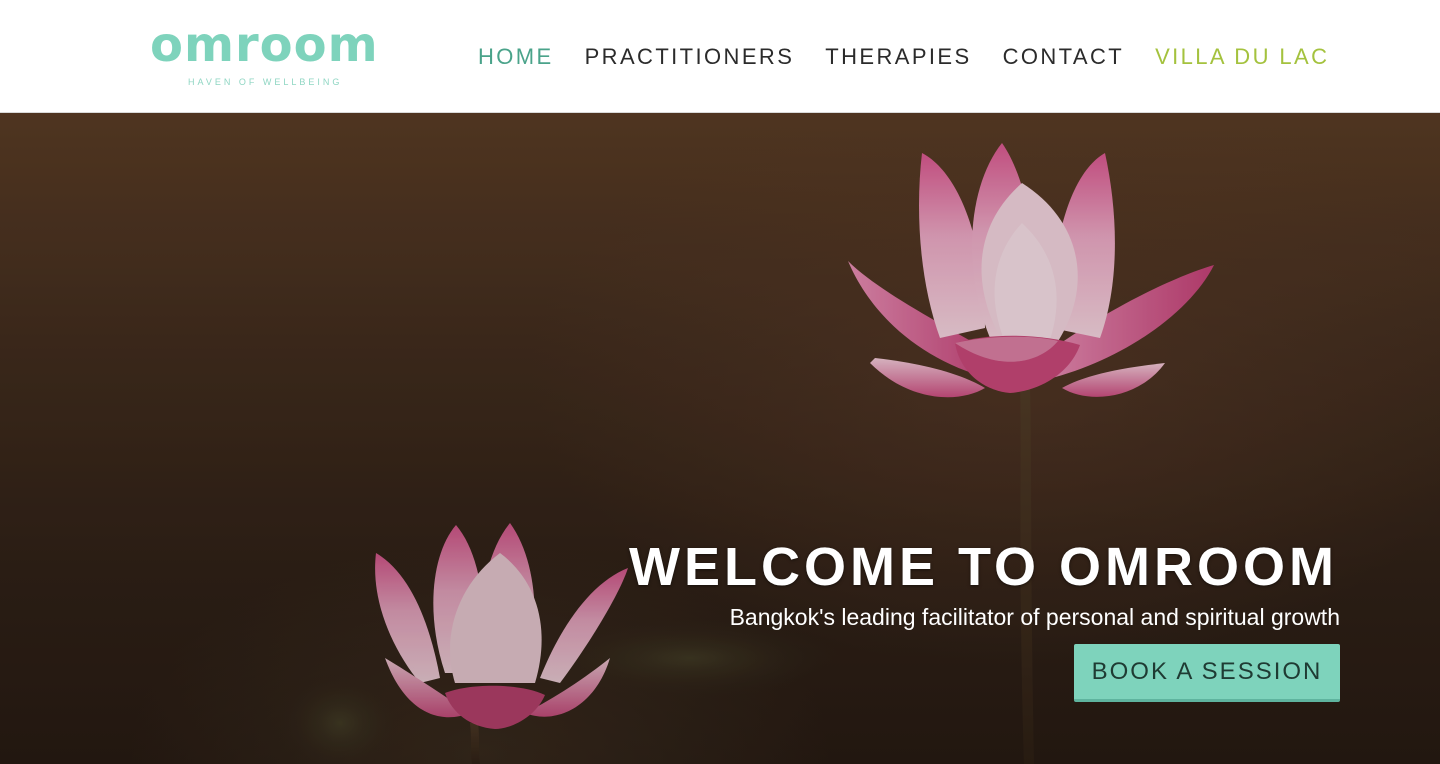 This screenshot has height=764, width=1440. I want to click on hero-title: WELCOME TO OMROOM, so click(983, 567).